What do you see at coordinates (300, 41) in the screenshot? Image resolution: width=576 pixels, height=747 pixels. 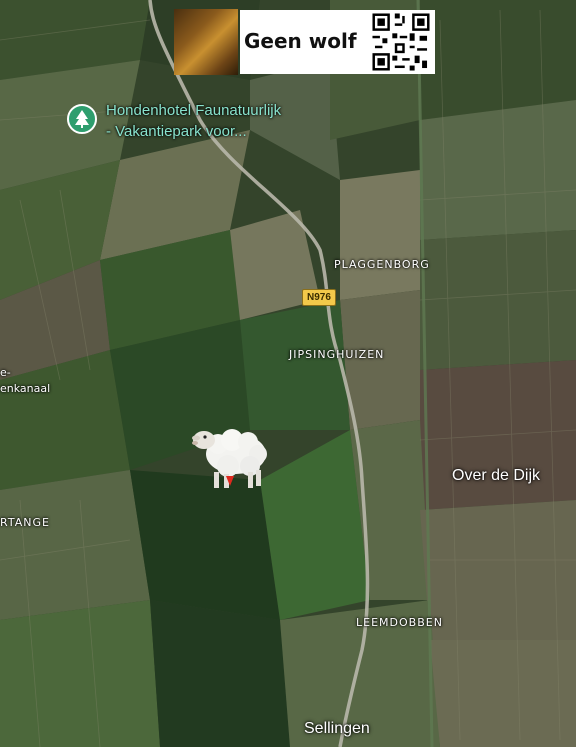 I see `banner-text: Geen wolf` at bounding box center [300, 41].